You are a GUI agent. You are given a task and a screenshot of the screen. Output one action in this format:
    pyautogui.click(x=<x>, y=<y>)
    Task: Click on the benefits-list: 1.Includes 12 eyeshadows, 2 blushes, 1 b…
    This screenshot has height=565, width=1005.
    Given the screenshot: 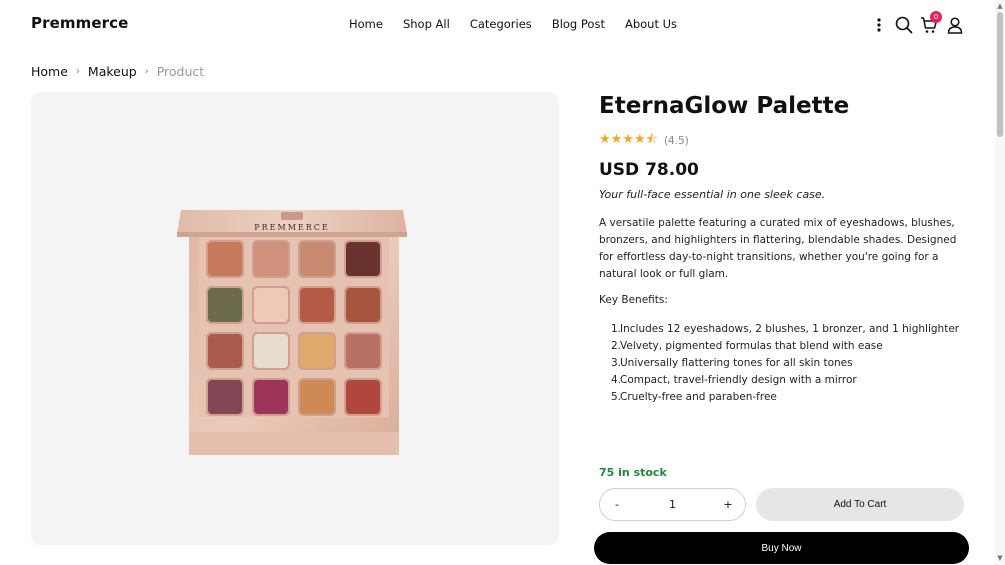 What is the action you would take?
    pyautogui.click(x=785, y=363)
    